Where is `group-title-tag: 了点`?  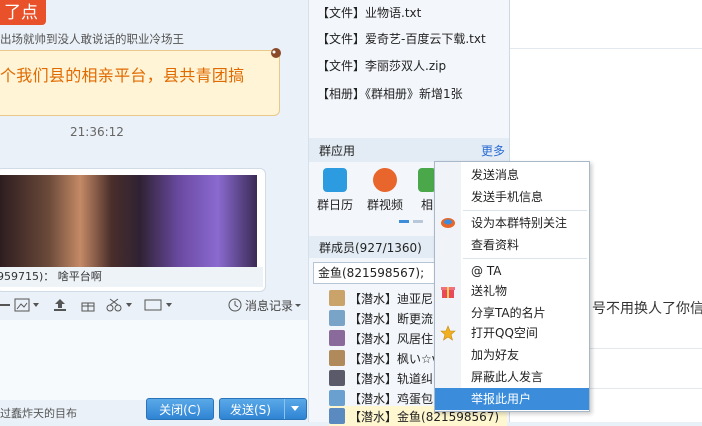
group-title-tag: 了点 is located at coordinates (23, 12).